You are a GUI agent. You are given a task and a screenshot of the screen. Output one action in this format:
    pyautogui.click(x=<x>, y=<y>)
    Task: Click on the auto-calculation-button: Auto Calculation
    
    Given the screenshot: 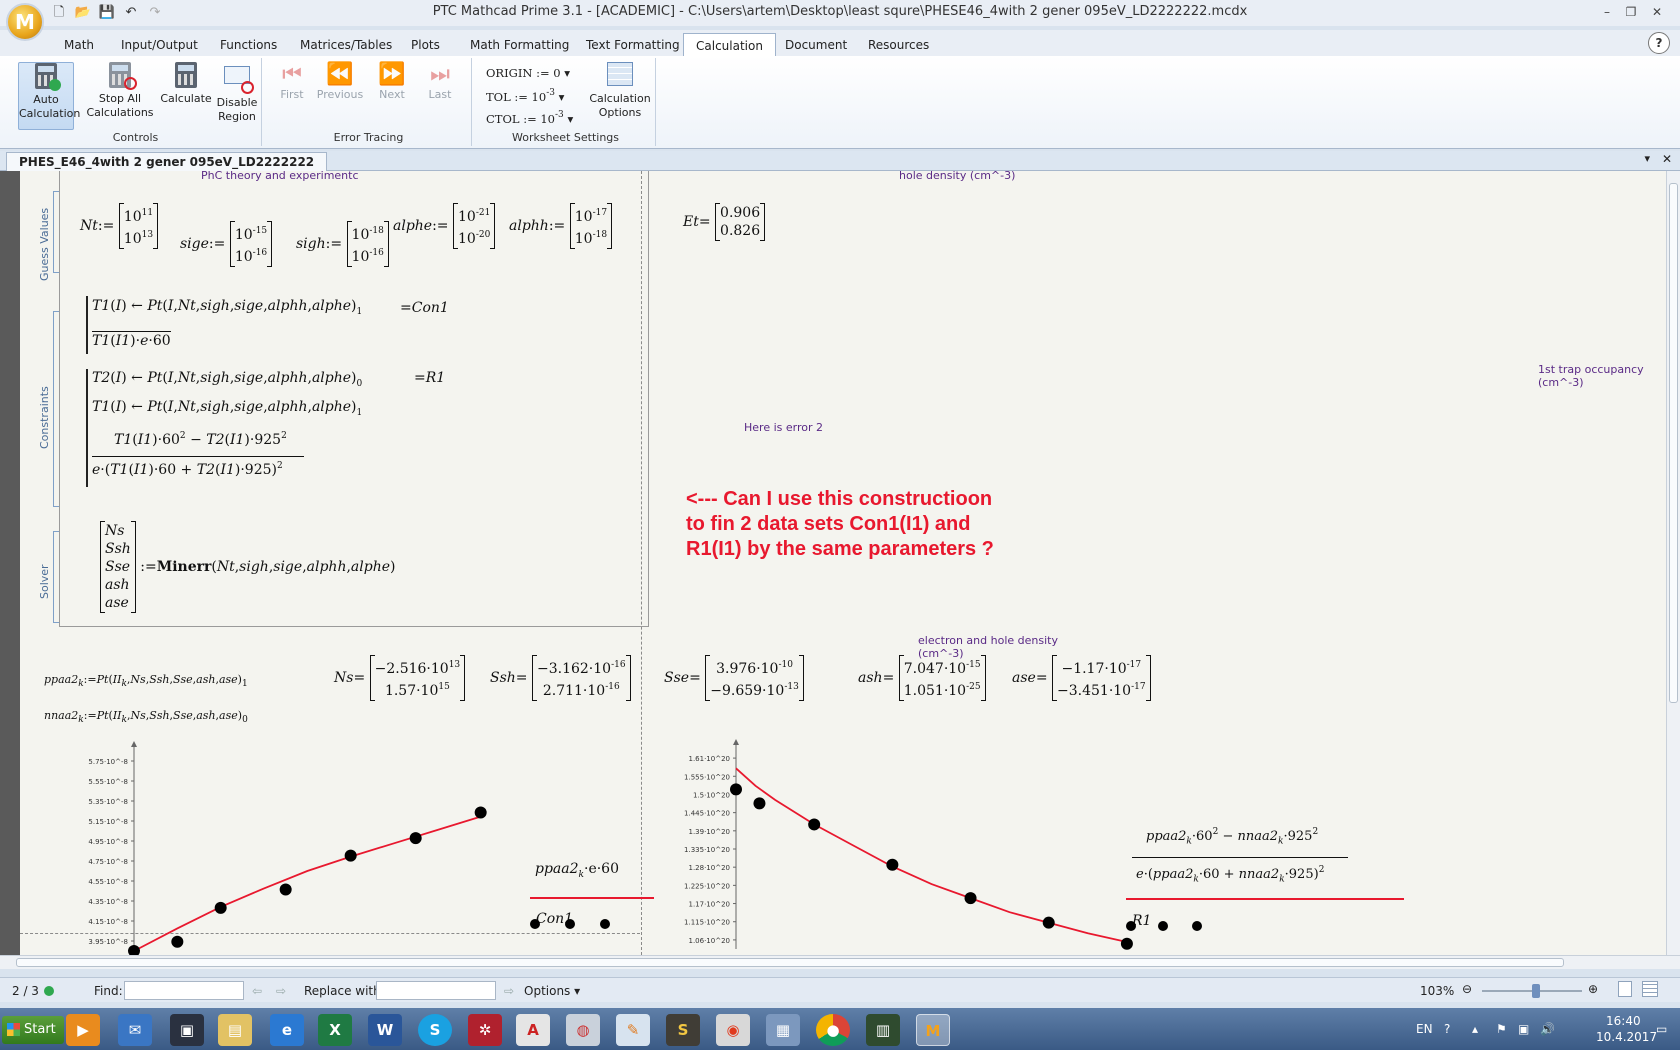 What is the action you would take?
    pyautogui.click(x=49, y=96)
    